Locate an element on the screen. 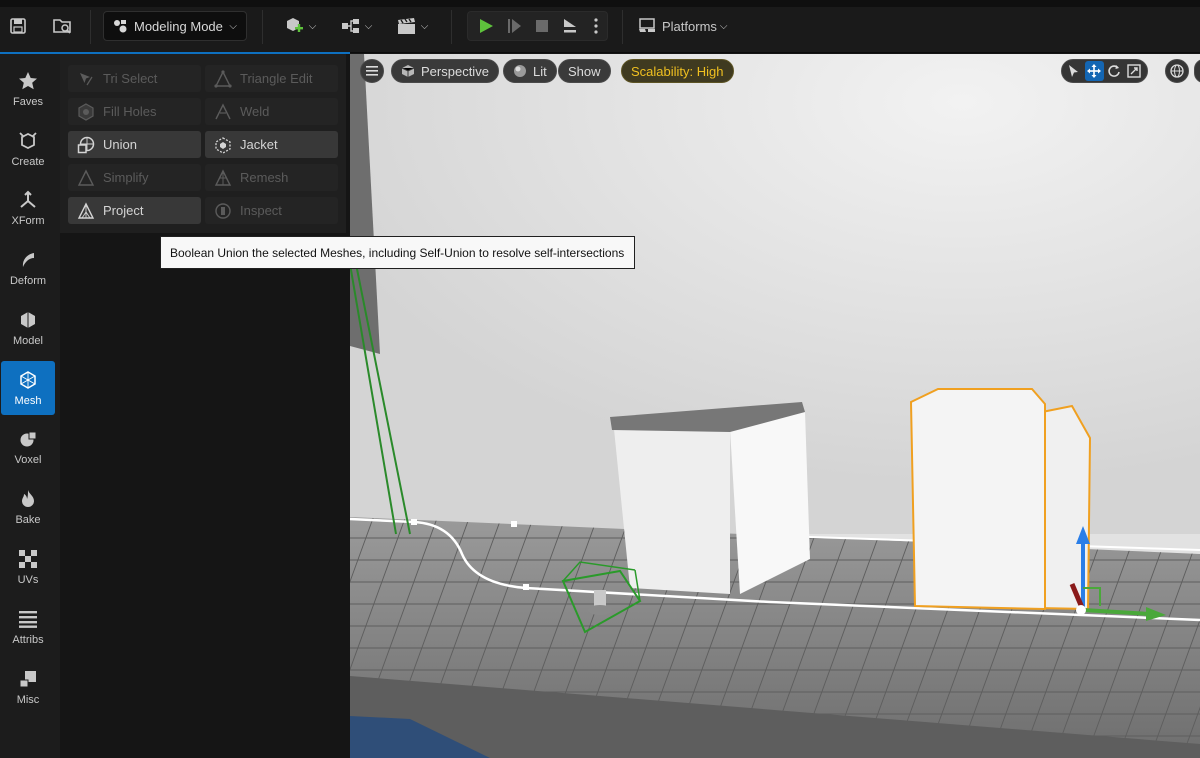  tab-label: Attribs is located at coordinates (28, 640).